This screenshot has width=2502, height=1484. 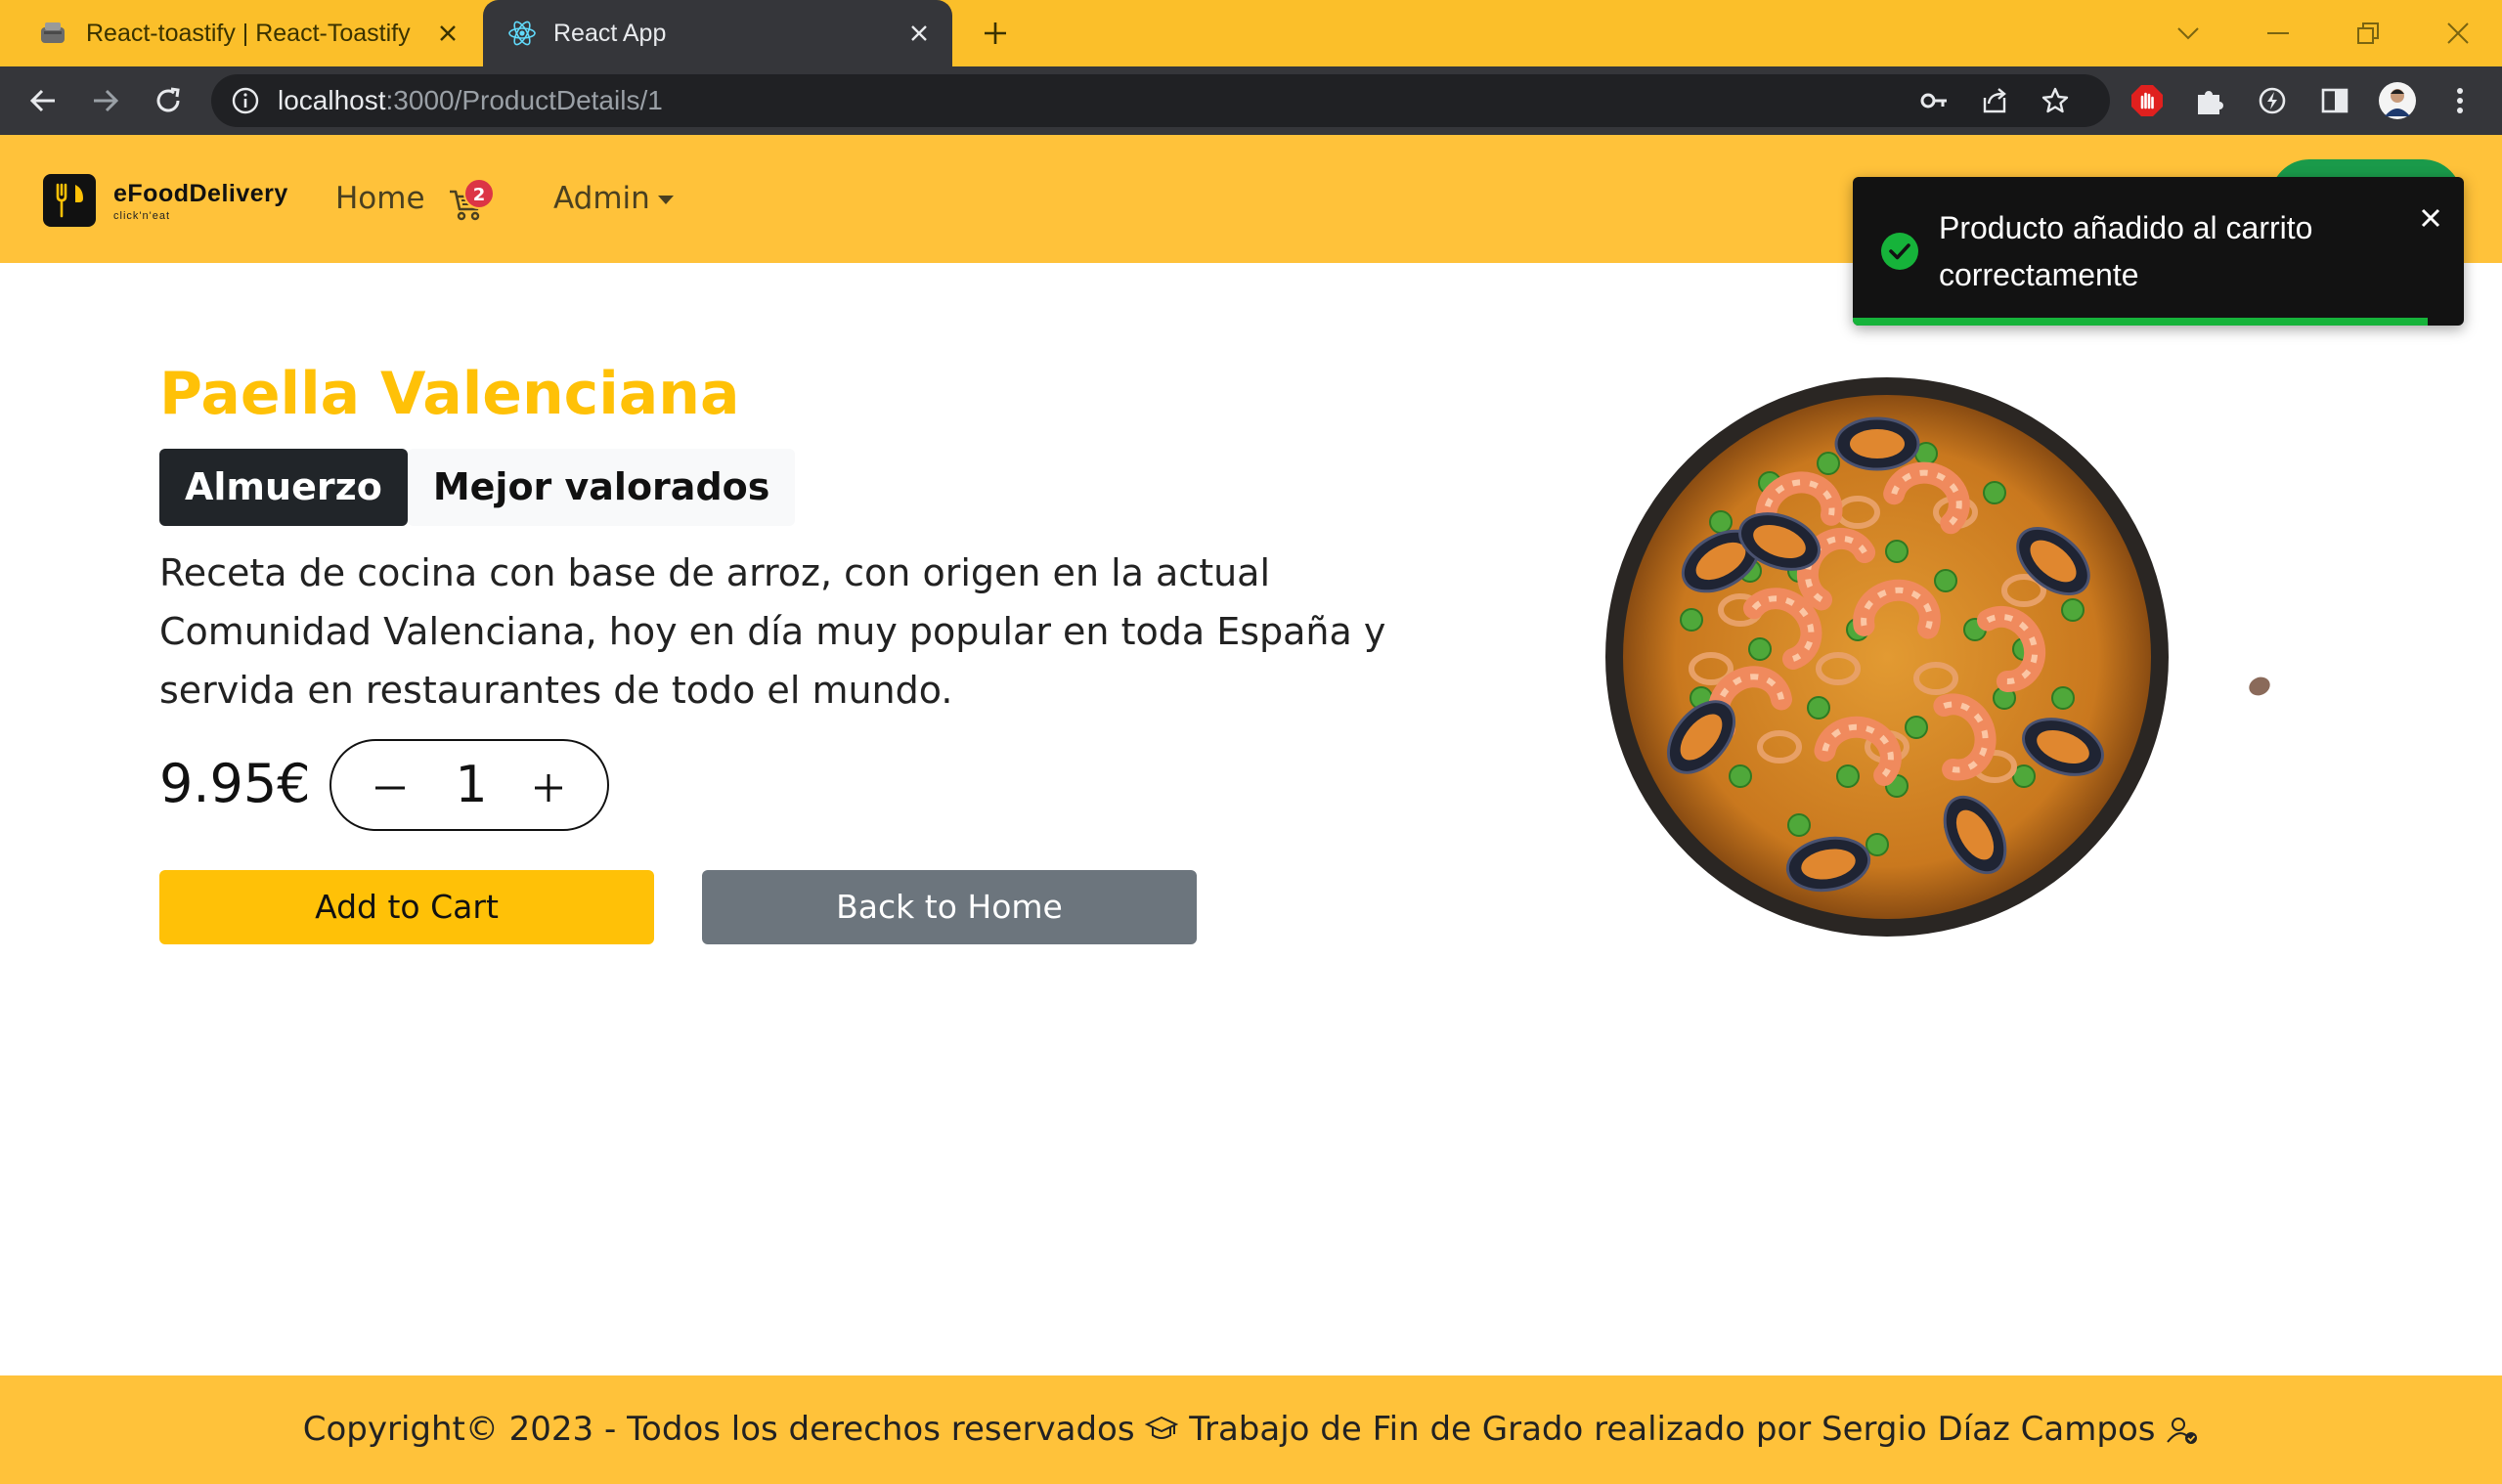 I want to click on cart-button: 2, so click(x=477, y=202).